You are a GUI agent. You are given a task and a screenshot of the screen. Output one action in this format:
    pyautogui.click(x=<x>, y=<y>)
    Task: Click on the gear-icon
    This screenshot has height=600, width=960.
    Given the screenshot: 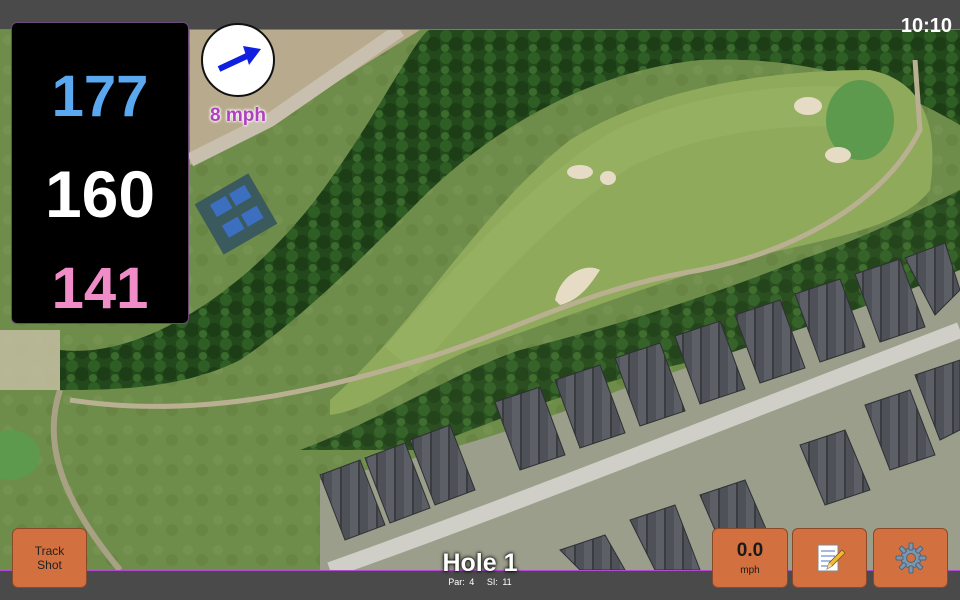 What is the action you would take?
    pyautogui.click(x=910, y=558)
    